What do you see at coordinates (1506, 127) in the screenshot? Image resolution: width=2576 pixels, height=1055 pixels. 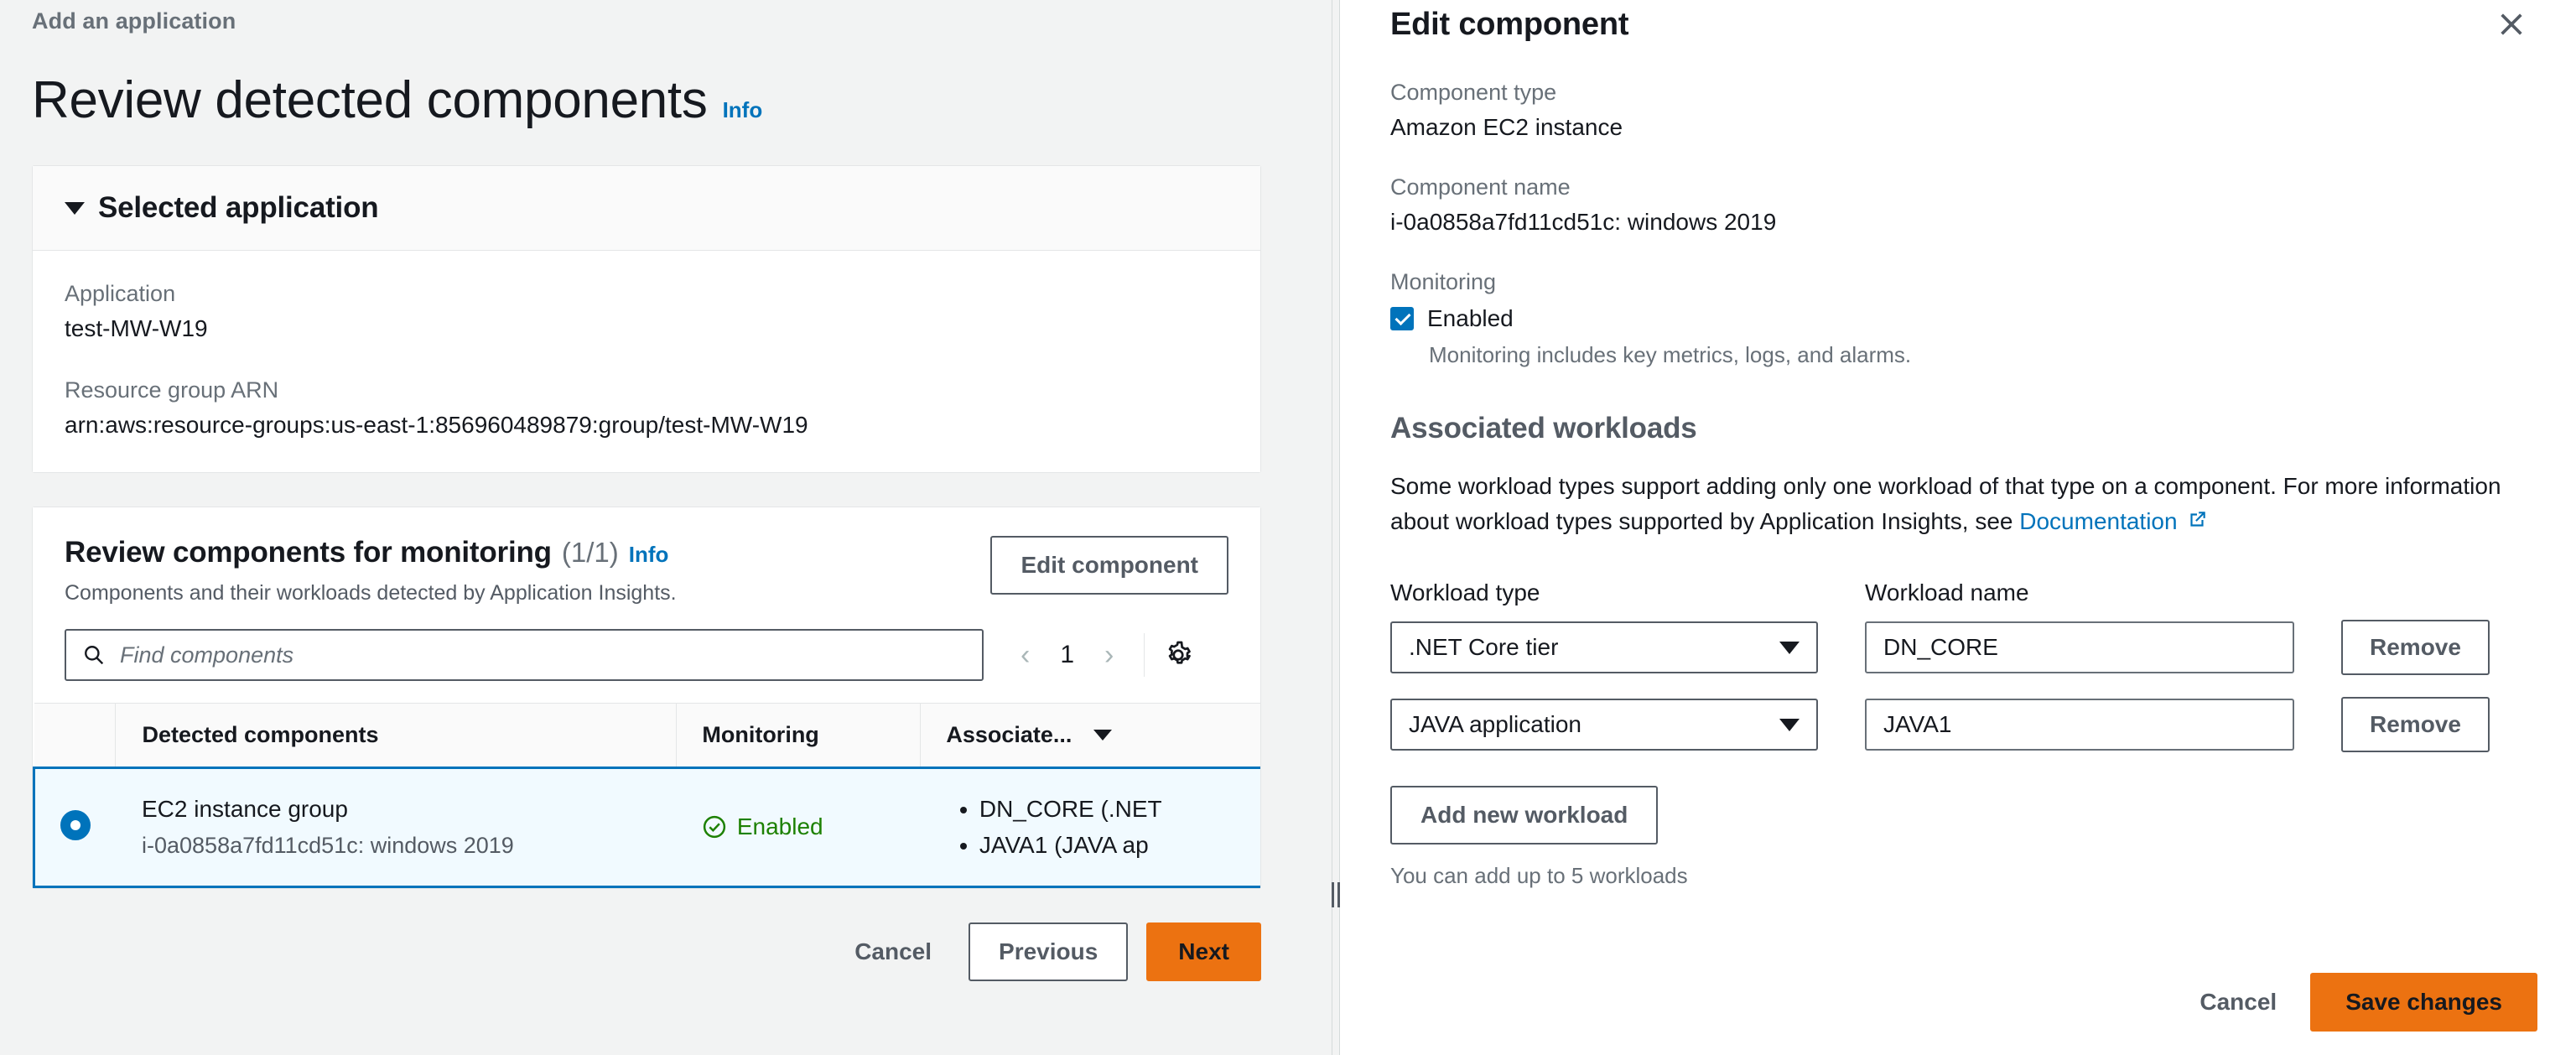 I see `component-type-value: Amazon EC2 instance` at bounding box center [1506, 127].